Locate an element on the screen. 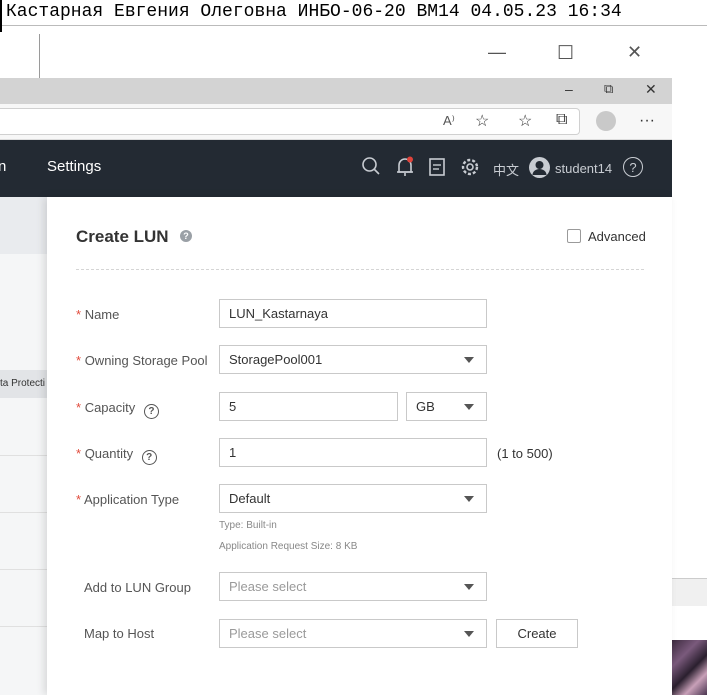  app-type-hint-size: Application Request Size: 8 KB is located at coordinates (288, 546).